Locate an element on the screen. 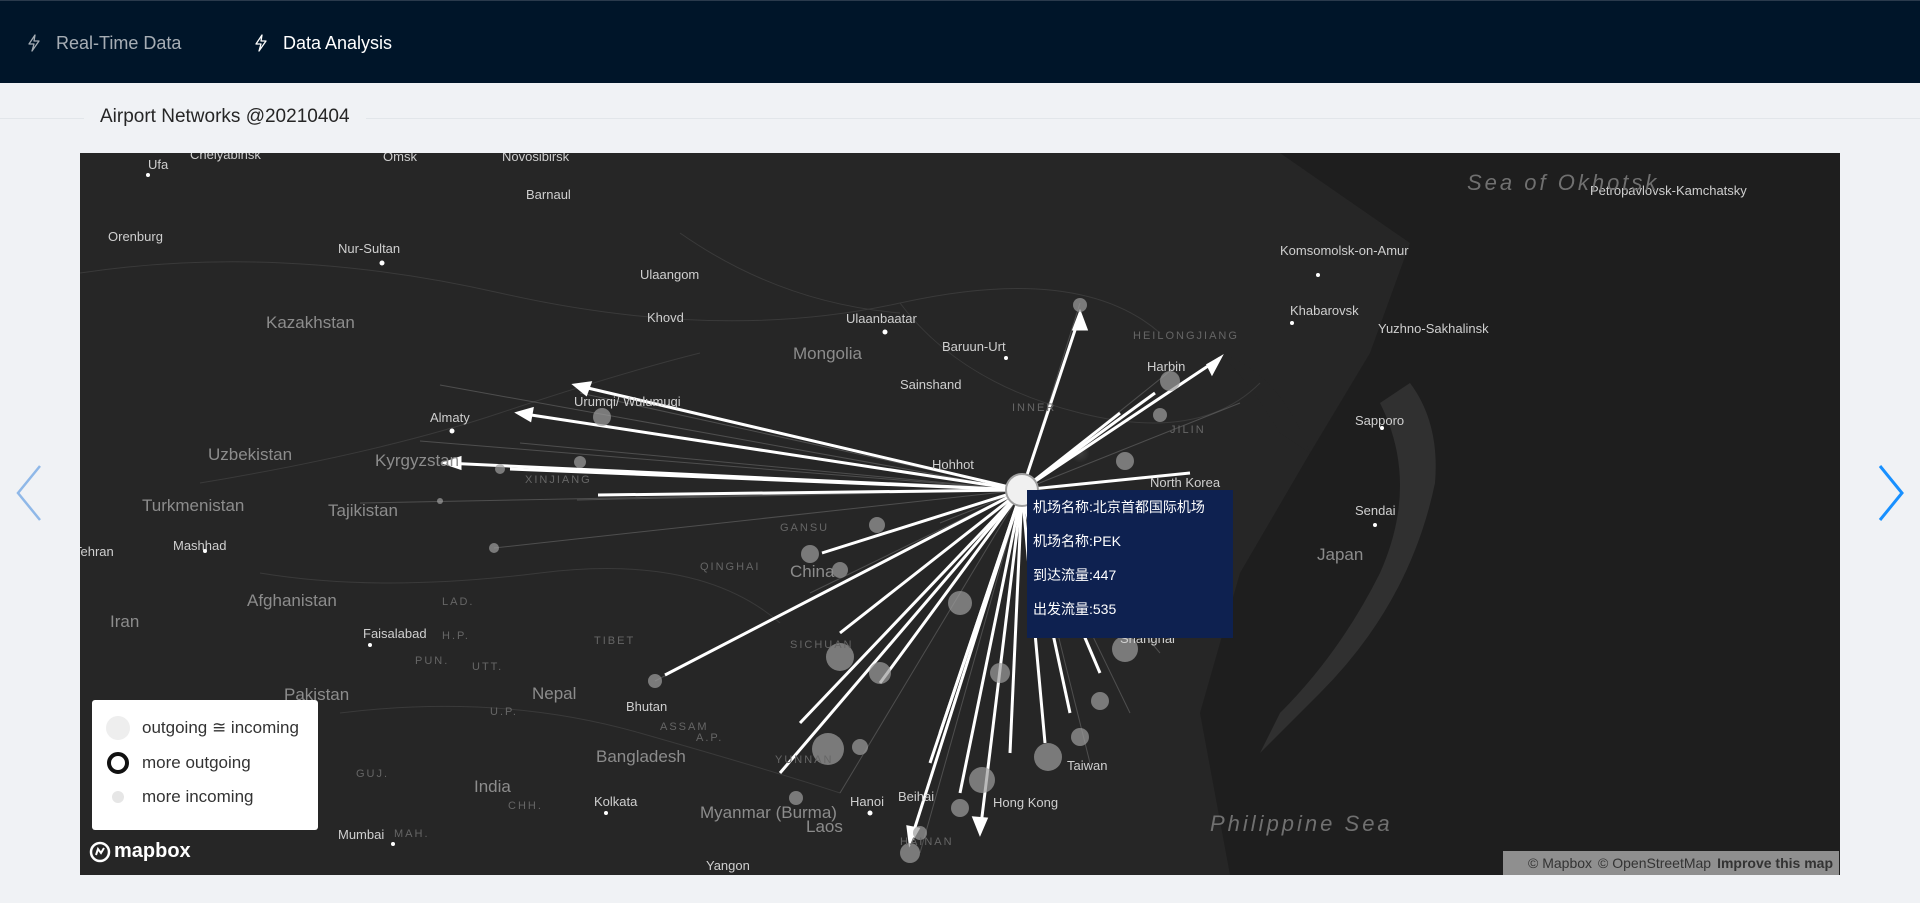 This screenshot has width=1920, height=903. page-title: Airport Networks @20210404 is located at coordinates (225, 117).